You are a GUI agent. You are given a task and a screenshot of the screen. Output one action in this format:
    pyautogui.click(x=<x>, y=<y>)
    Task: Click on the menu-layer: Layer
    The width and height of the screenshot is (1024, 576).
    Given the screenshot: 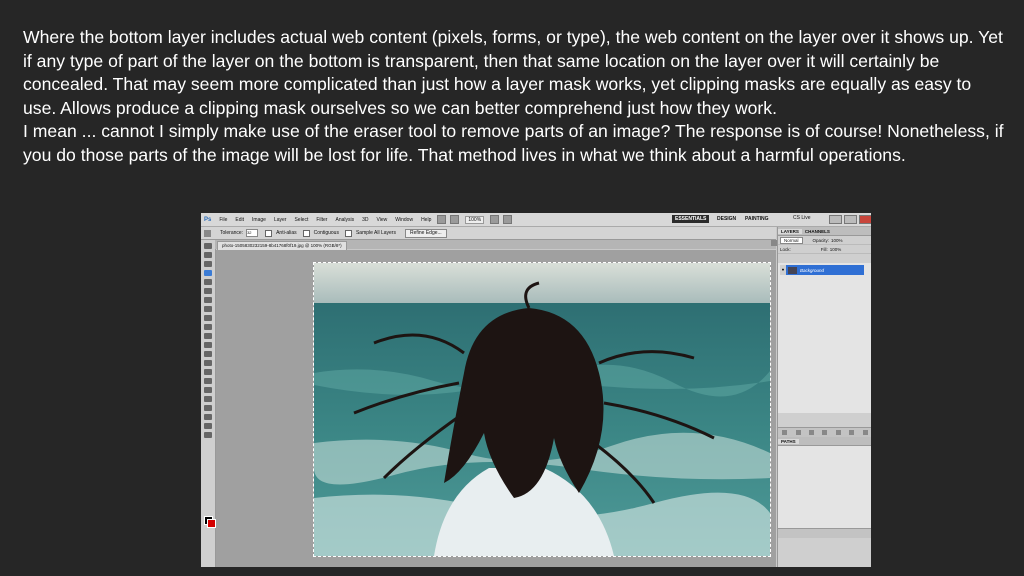 What is the action you would take?
    pyautogui.click(x=280, y=220)
    